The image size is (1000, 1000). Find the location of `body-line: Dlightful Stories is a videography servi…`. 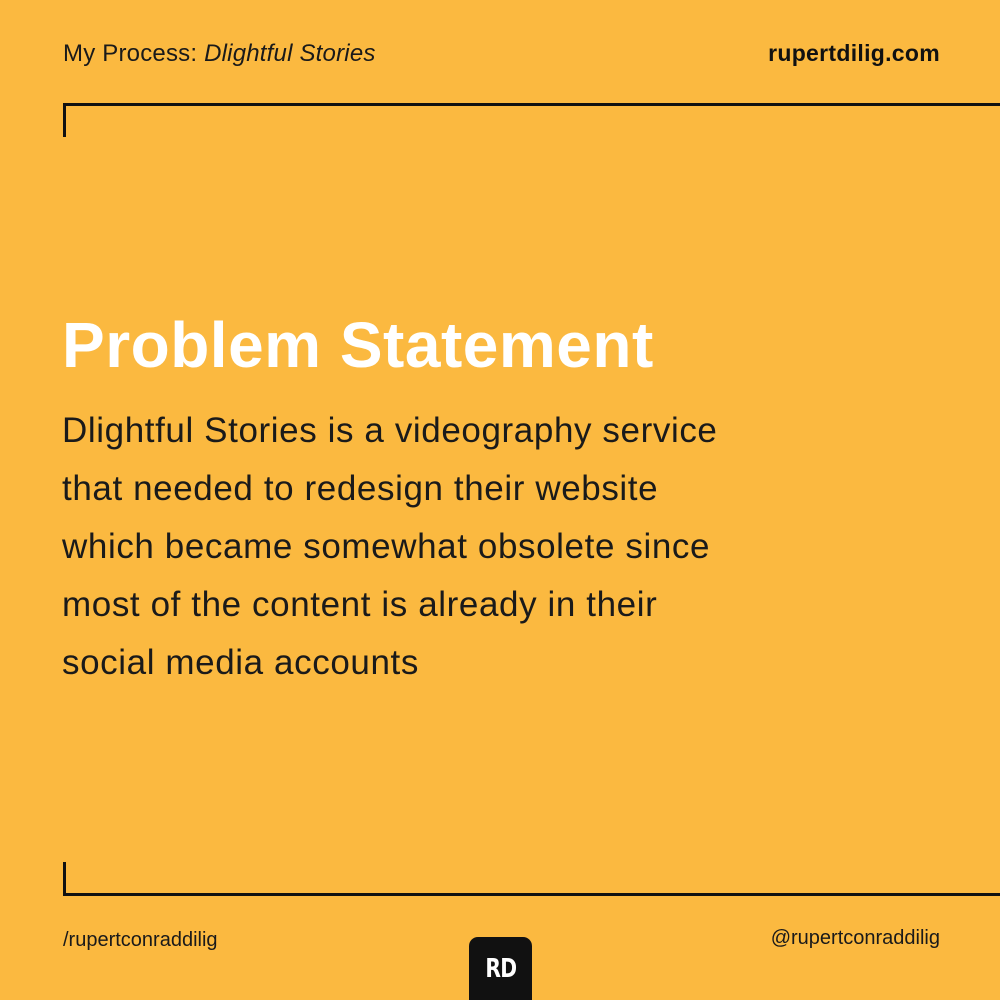

body-line: Dlightful Stories is a videography servi… is located at coordinates (390, 430).